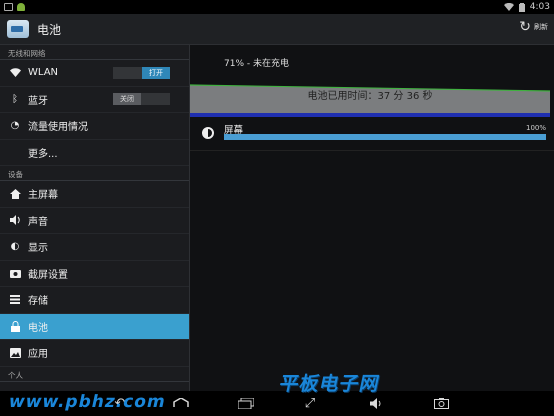 Image resolution: width=554 pixels, height=416 pixels. I want to click on fullscreen-button: ⤢, so click(310, 403).